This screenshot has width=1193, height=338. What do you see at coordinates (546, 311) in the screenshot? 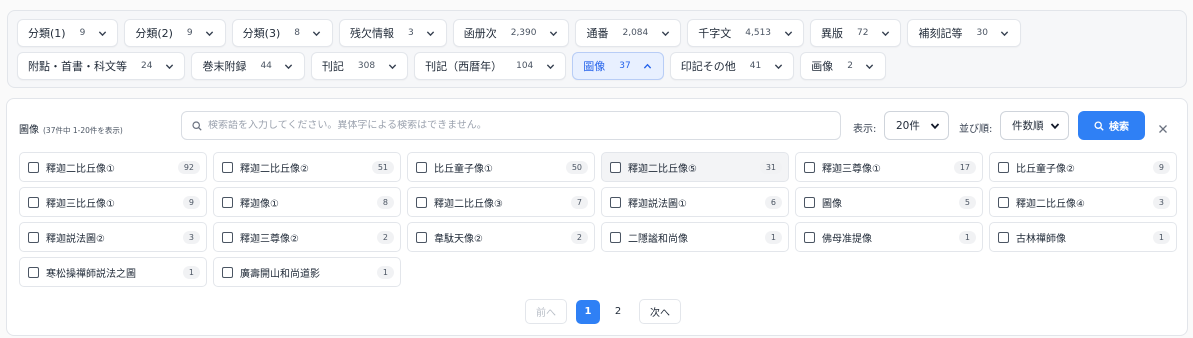
I see `prev-page-button: 前へ` at bounding box center [546, 311].